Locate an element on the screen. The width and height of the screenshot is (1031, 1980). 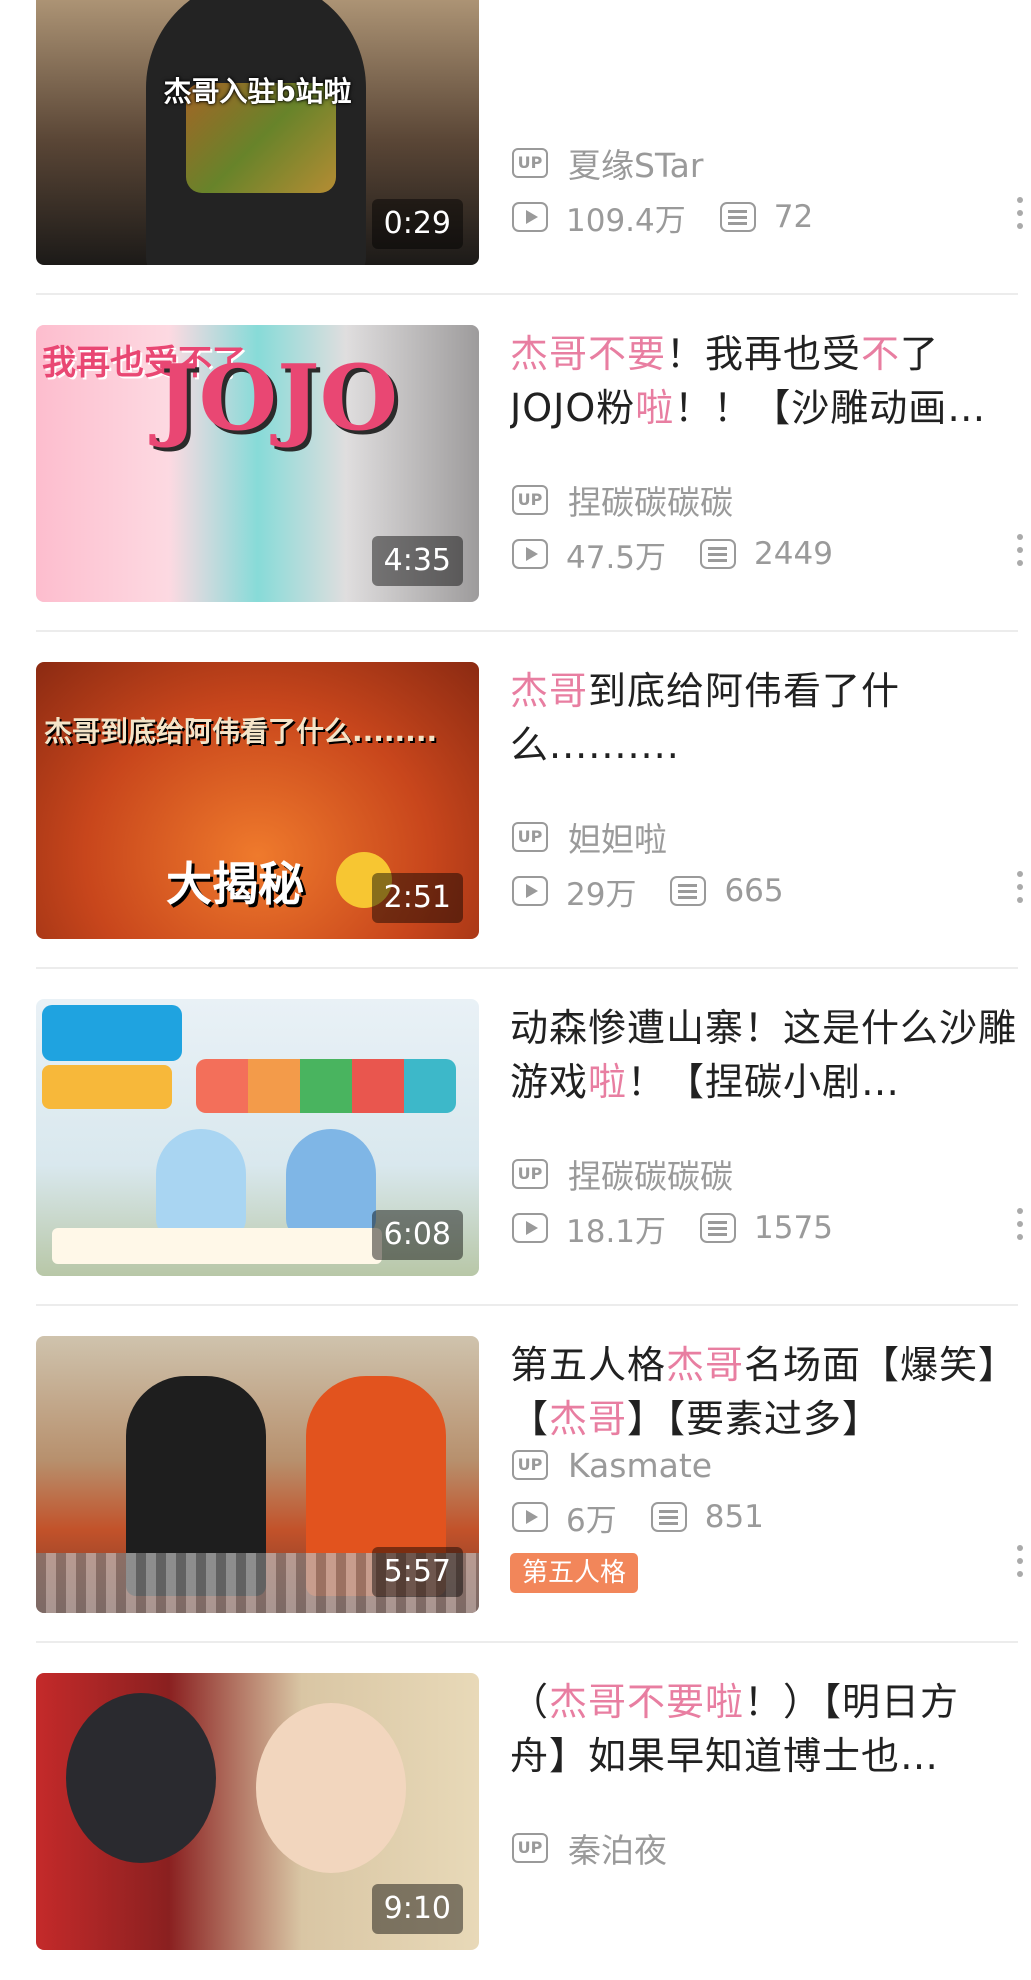
category-tag: 第五人格 is located at coordinates (574, 1573).